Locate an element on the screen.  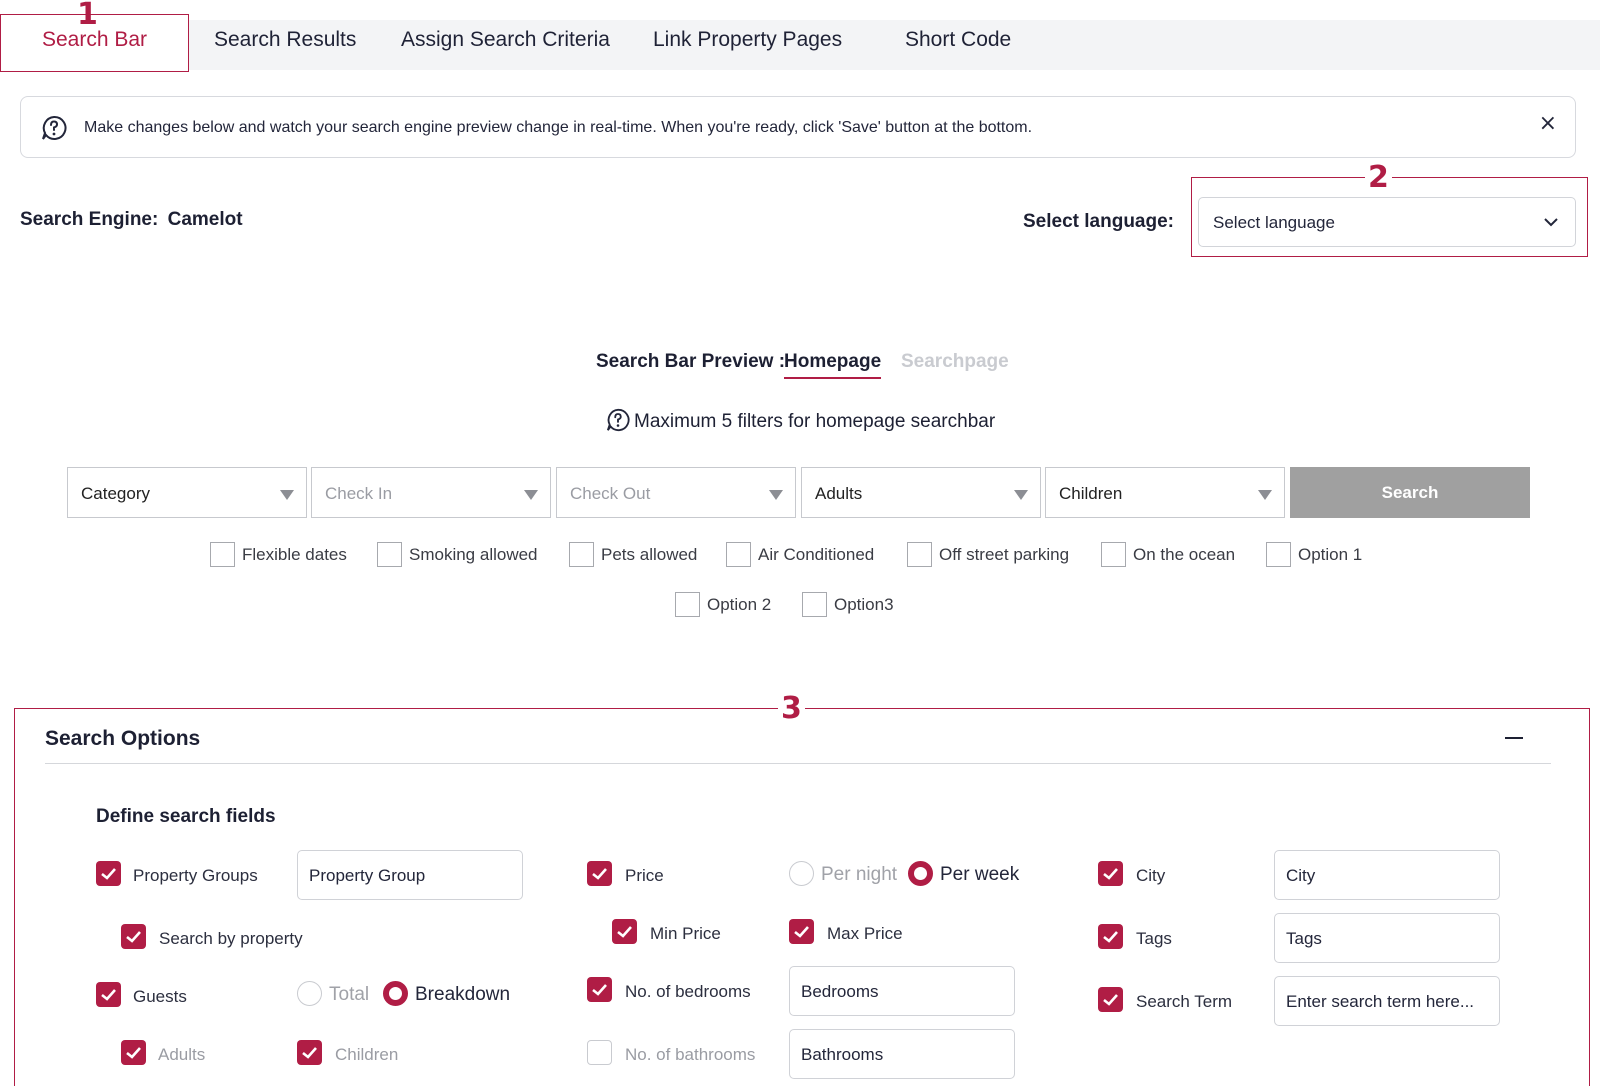
search-engine-caption: Search Engine: is located at coordinates (89, 219).